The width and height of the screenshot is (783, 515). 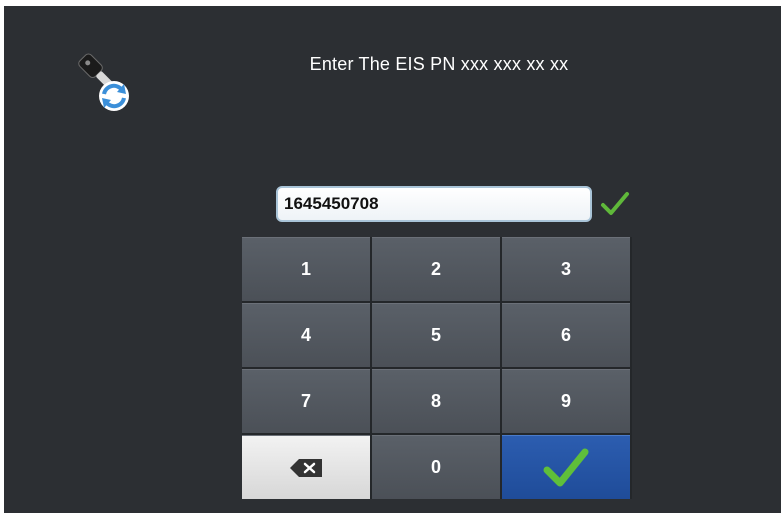 What do you see at coordinates (436, 401) in the screenshot?
I see `key-8: 8` at bounding box center [436, 401].